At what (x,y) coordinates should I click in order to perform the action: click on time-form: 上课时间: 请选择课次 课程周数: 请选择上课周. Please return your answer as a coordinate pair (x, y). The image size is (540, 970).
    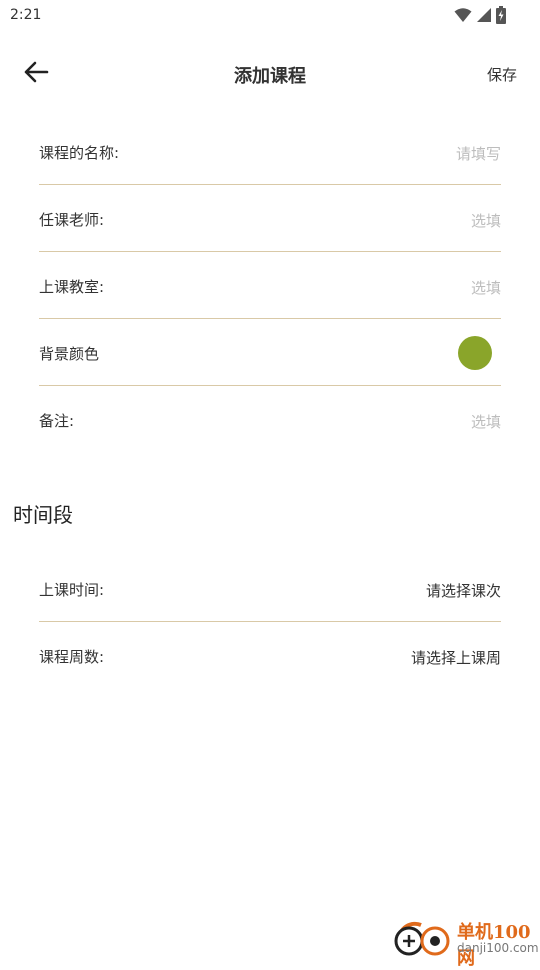
    Looking at the image, I should click on (270, 621).